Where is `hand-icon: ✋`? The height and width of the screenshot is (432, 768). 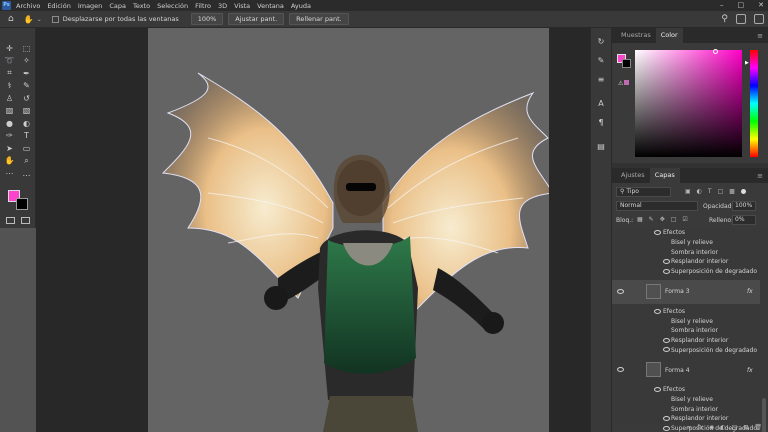 hand-icon: ✋ is located at coordinates (9, 161).